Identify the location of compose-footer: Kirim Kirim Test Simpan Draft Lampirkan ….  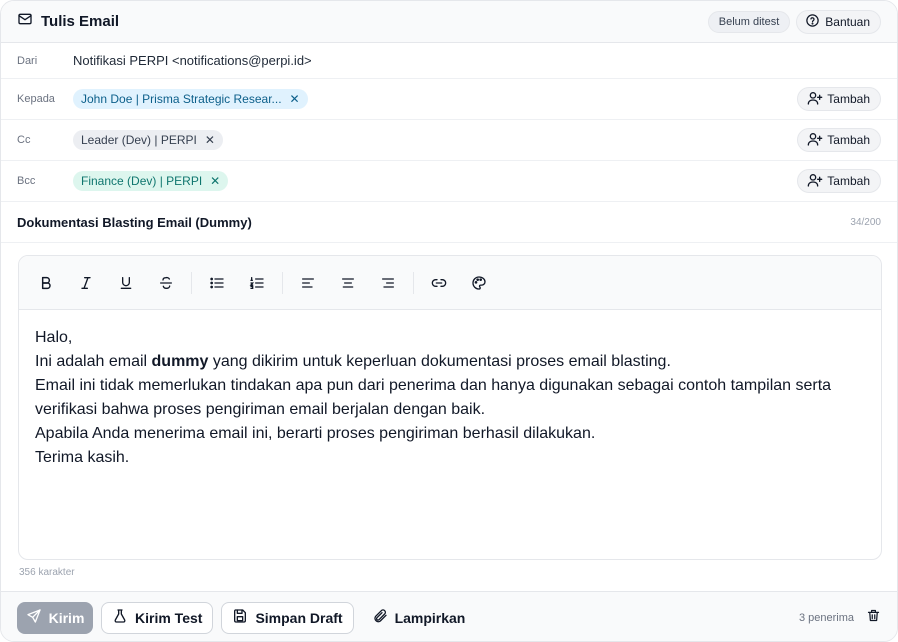
(449, 616).